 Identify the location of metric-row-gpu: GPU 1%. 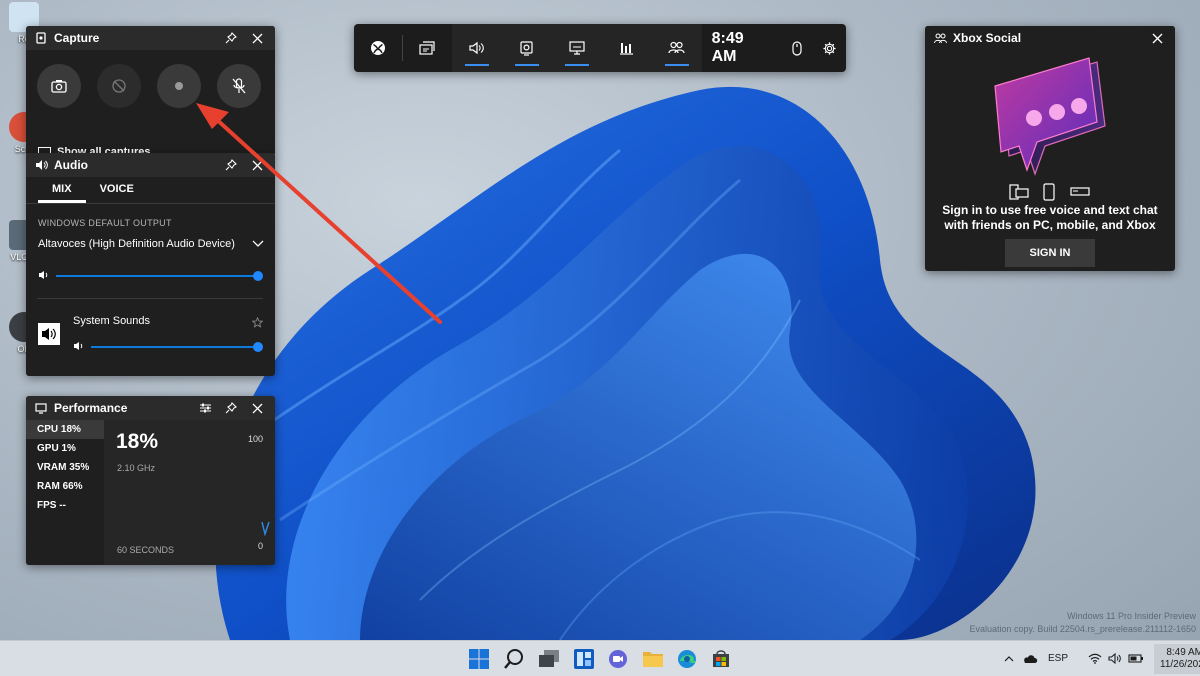
(65, 448).